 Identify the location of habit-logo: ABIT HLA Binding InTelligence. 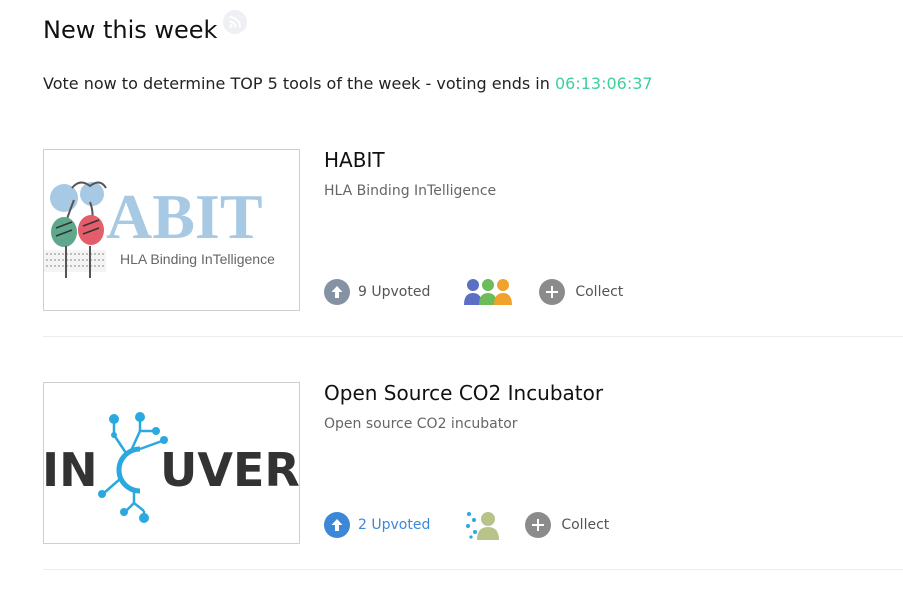
(159, 229).